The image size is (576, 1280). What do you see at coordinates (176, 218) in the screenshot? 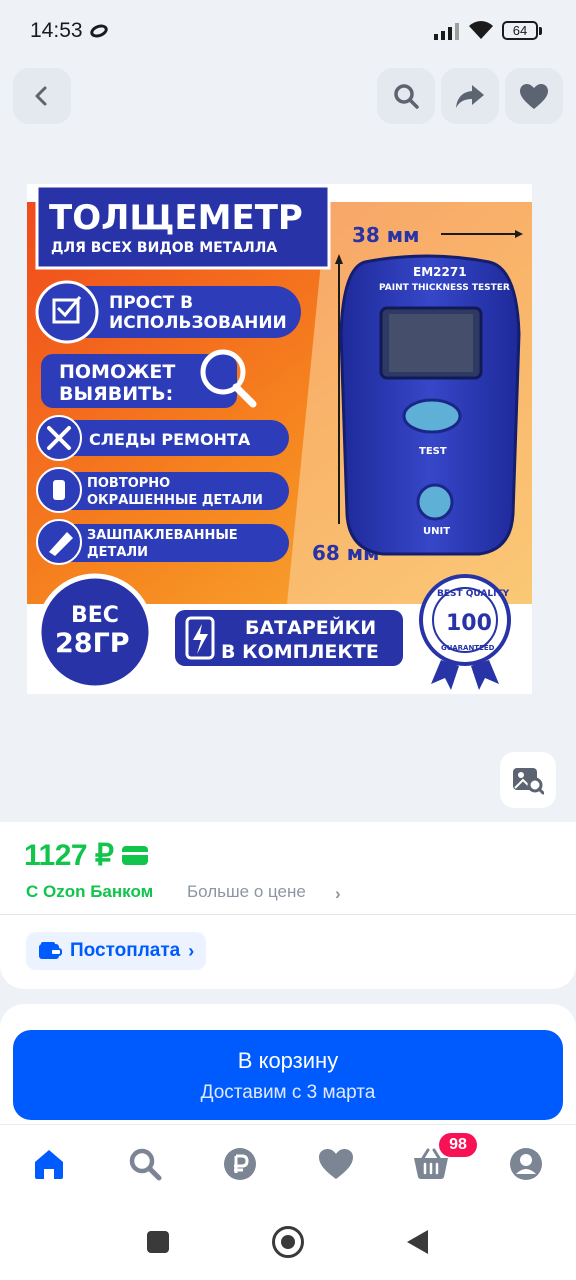
I see `promo-title: ТОЛЩЕМЕТР` at bounding box center [176, 218].